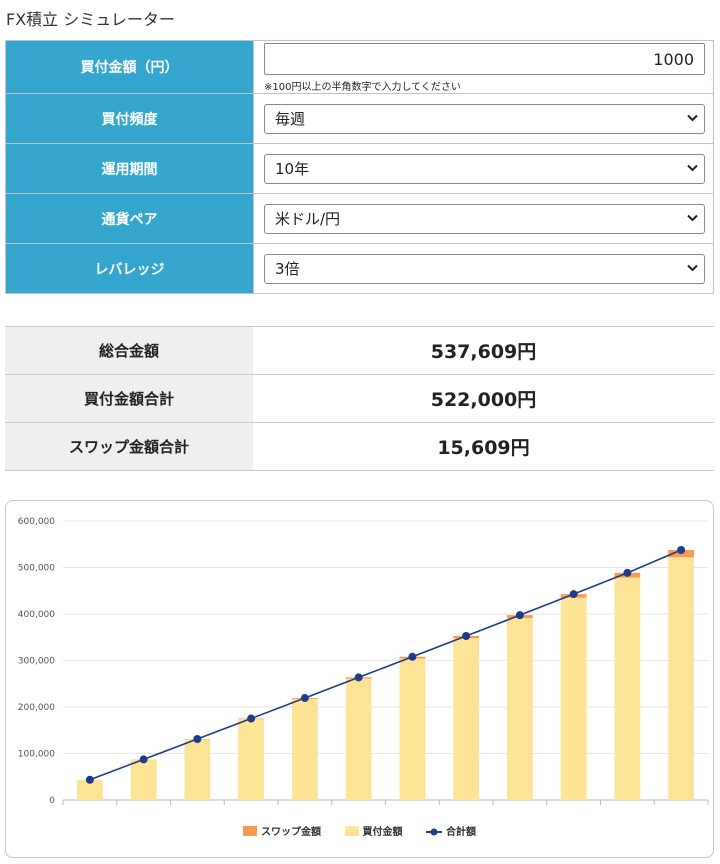  I want to click on result-row-purchase: 買付金額合計 522,000円, so click(359, 398).